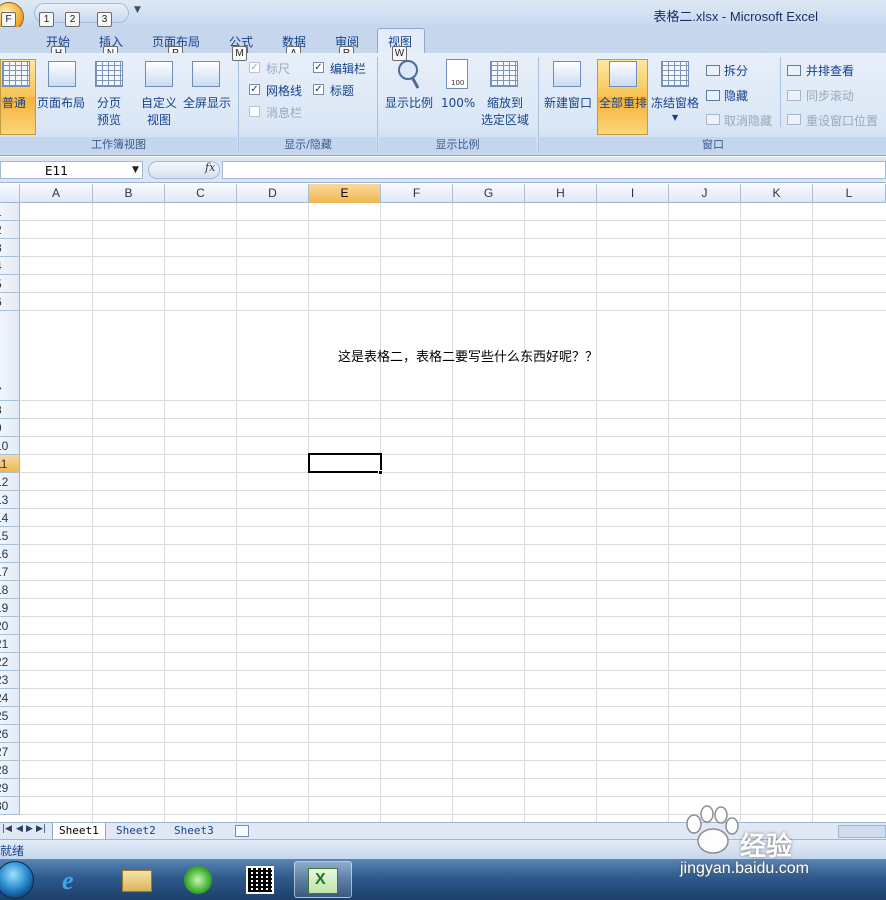 Image resolution: width=886 pixels, height=900 pixels. I want to click on column-header: B, so click(129, 193).